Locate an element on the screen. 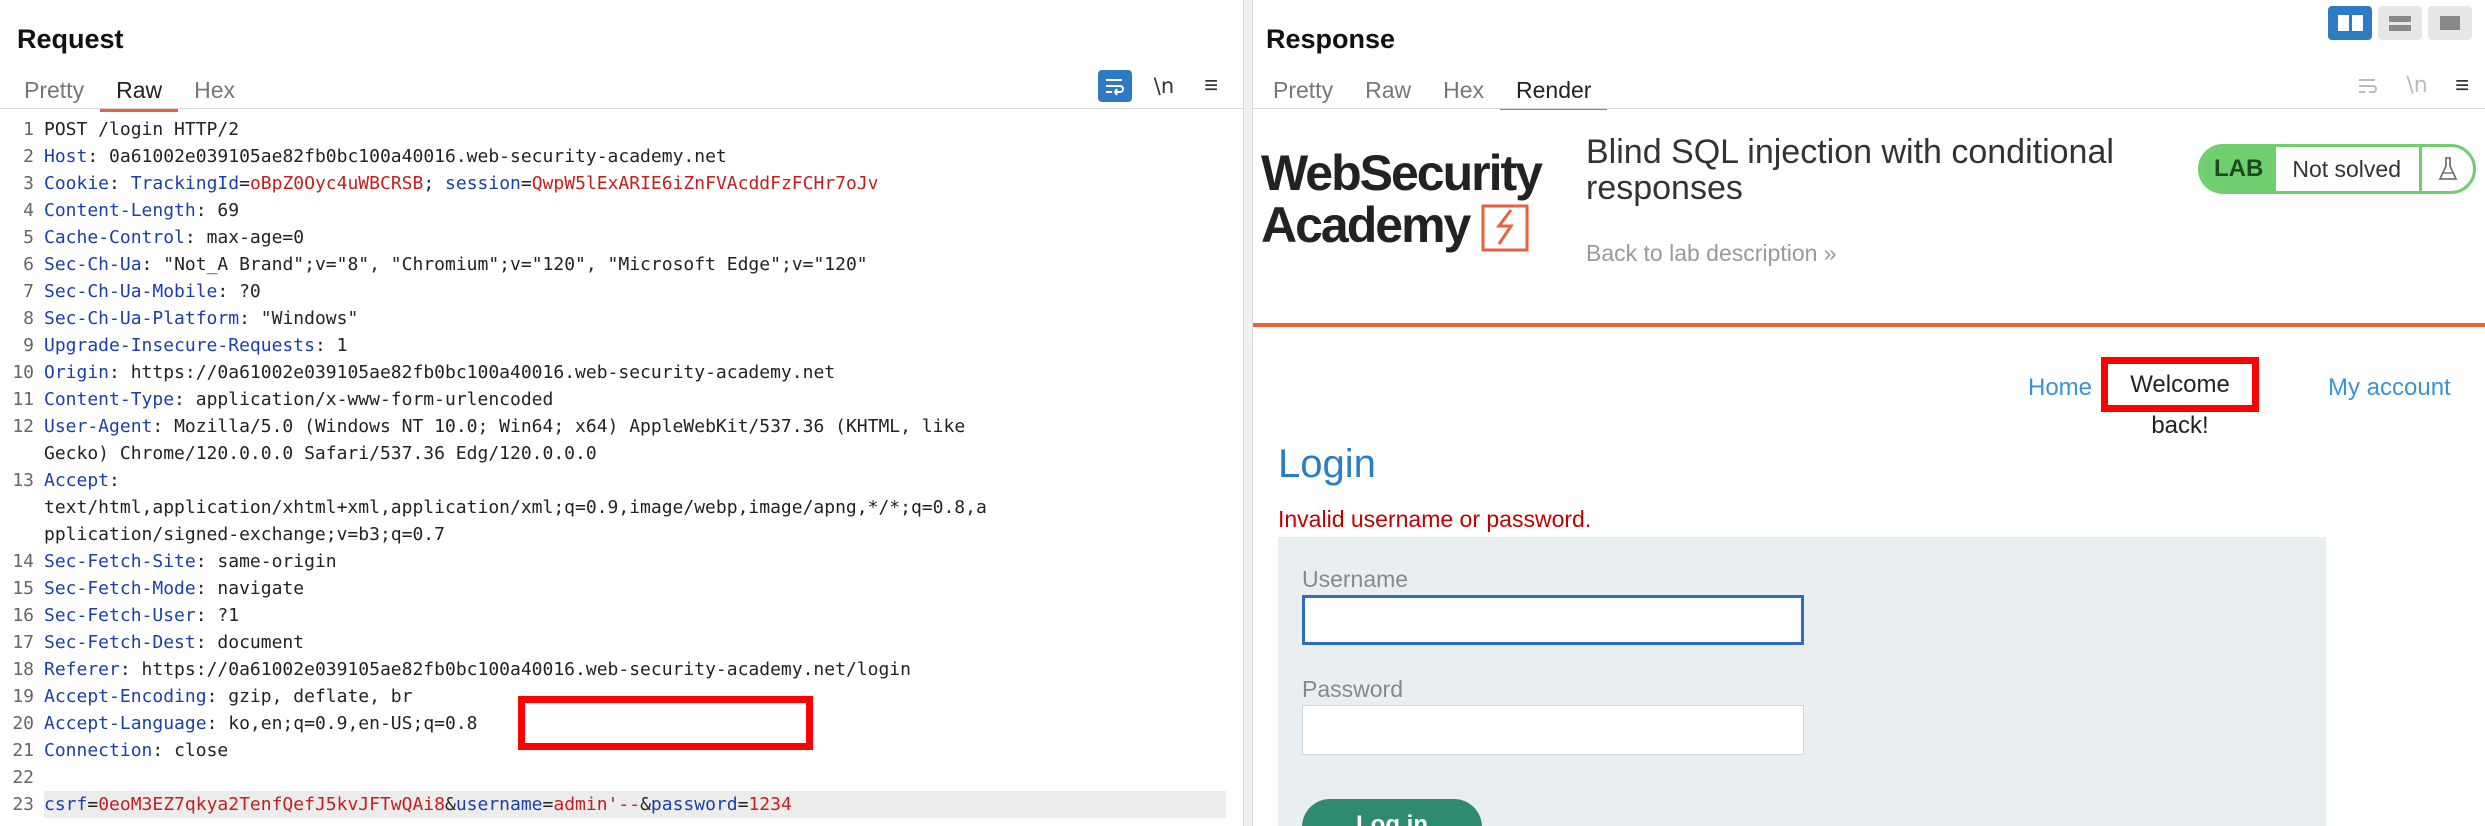 The height and width of the screenshot is (826, 2485). request-line: Sec-Fetch-Site: same-origin is located at coordinates (190, 561).